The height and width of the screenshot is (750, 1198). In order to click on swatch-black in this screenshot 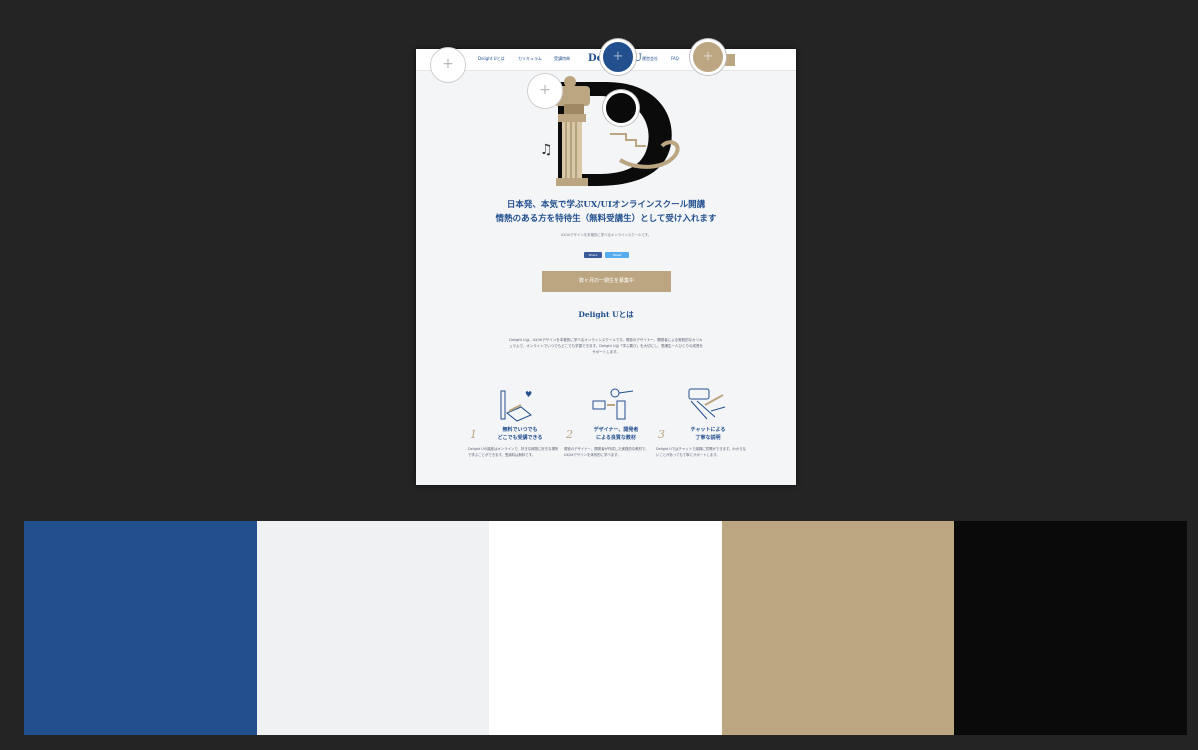, I will do `click(1070, 628)`.